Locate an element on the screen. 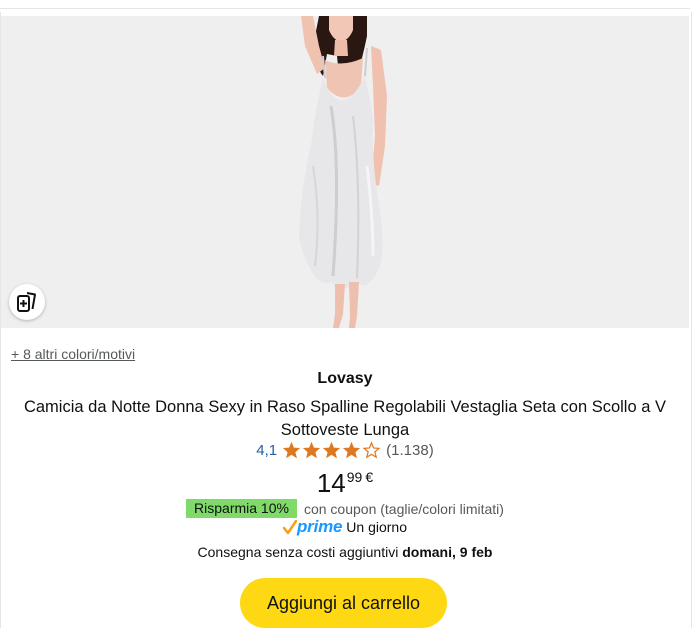 The width and height of the screenshot is (700, 628). rating-value: 4,1 is located at coordinates (266, 450).